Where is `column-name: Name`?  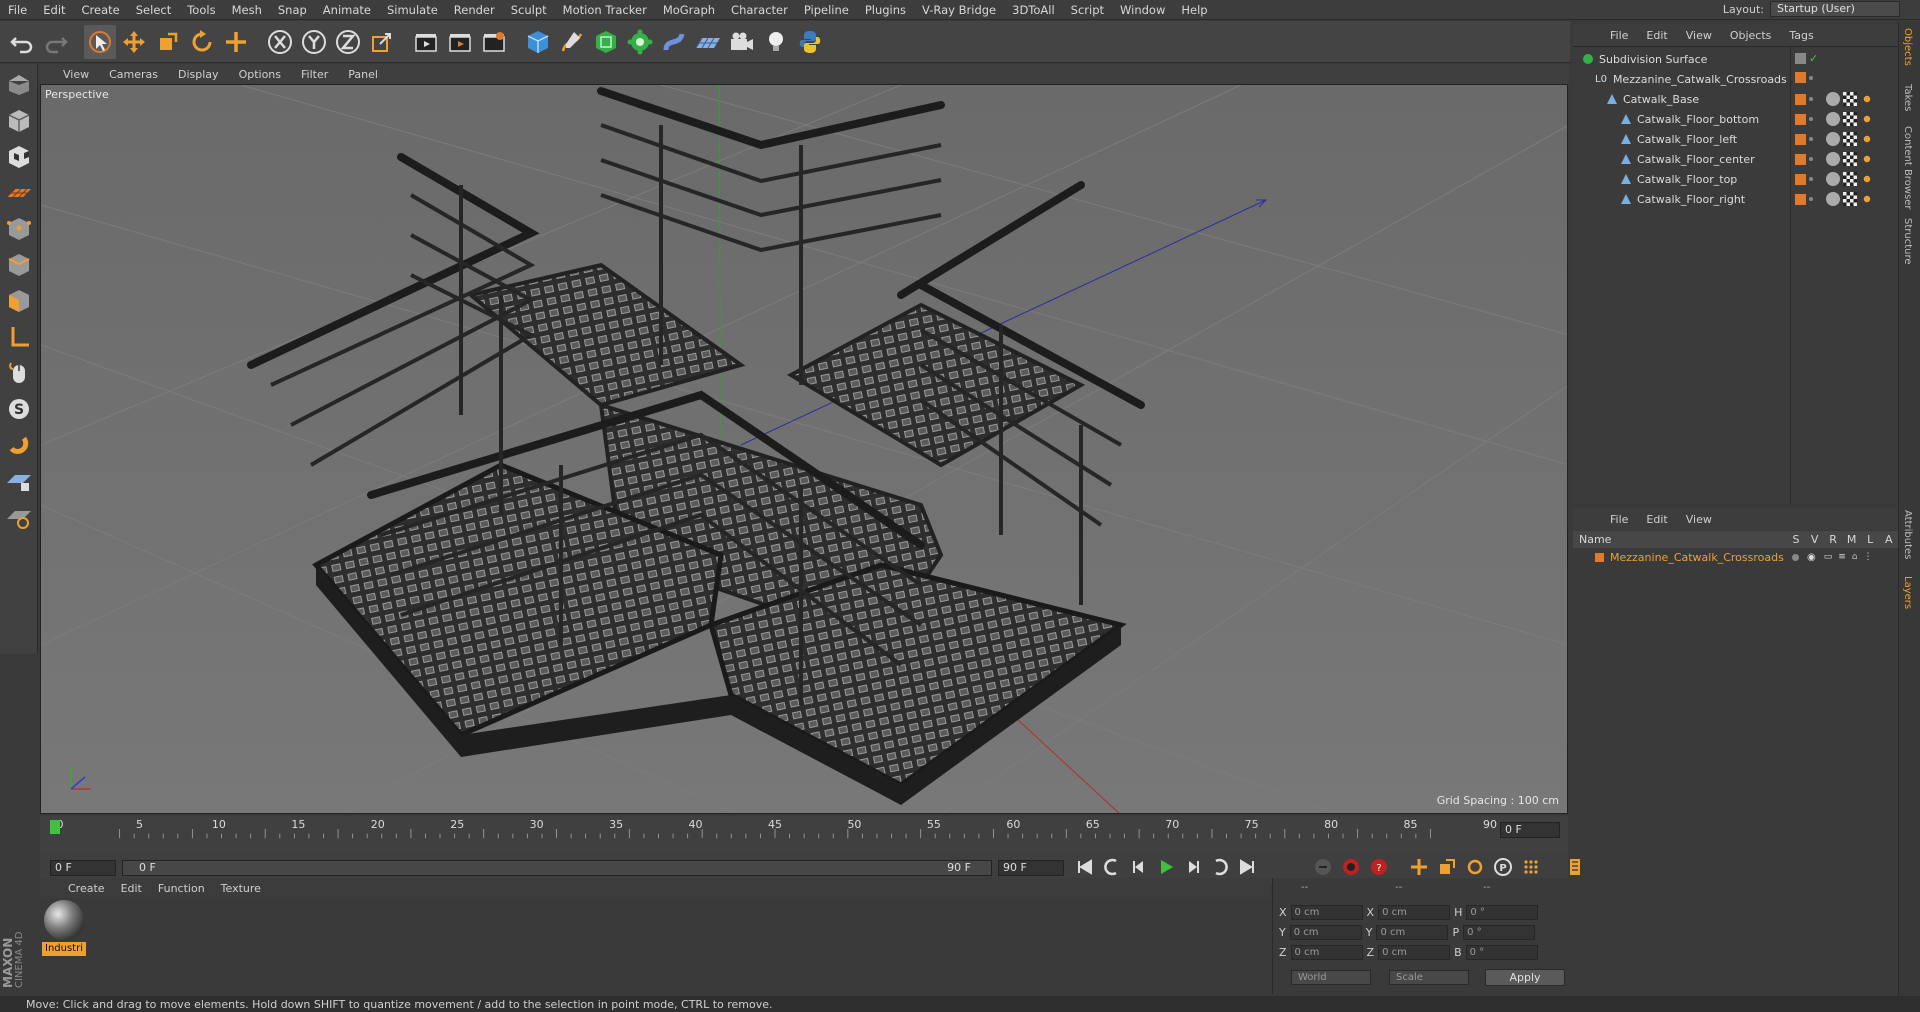 column-name: Name is located at coordinates (1680, 539).